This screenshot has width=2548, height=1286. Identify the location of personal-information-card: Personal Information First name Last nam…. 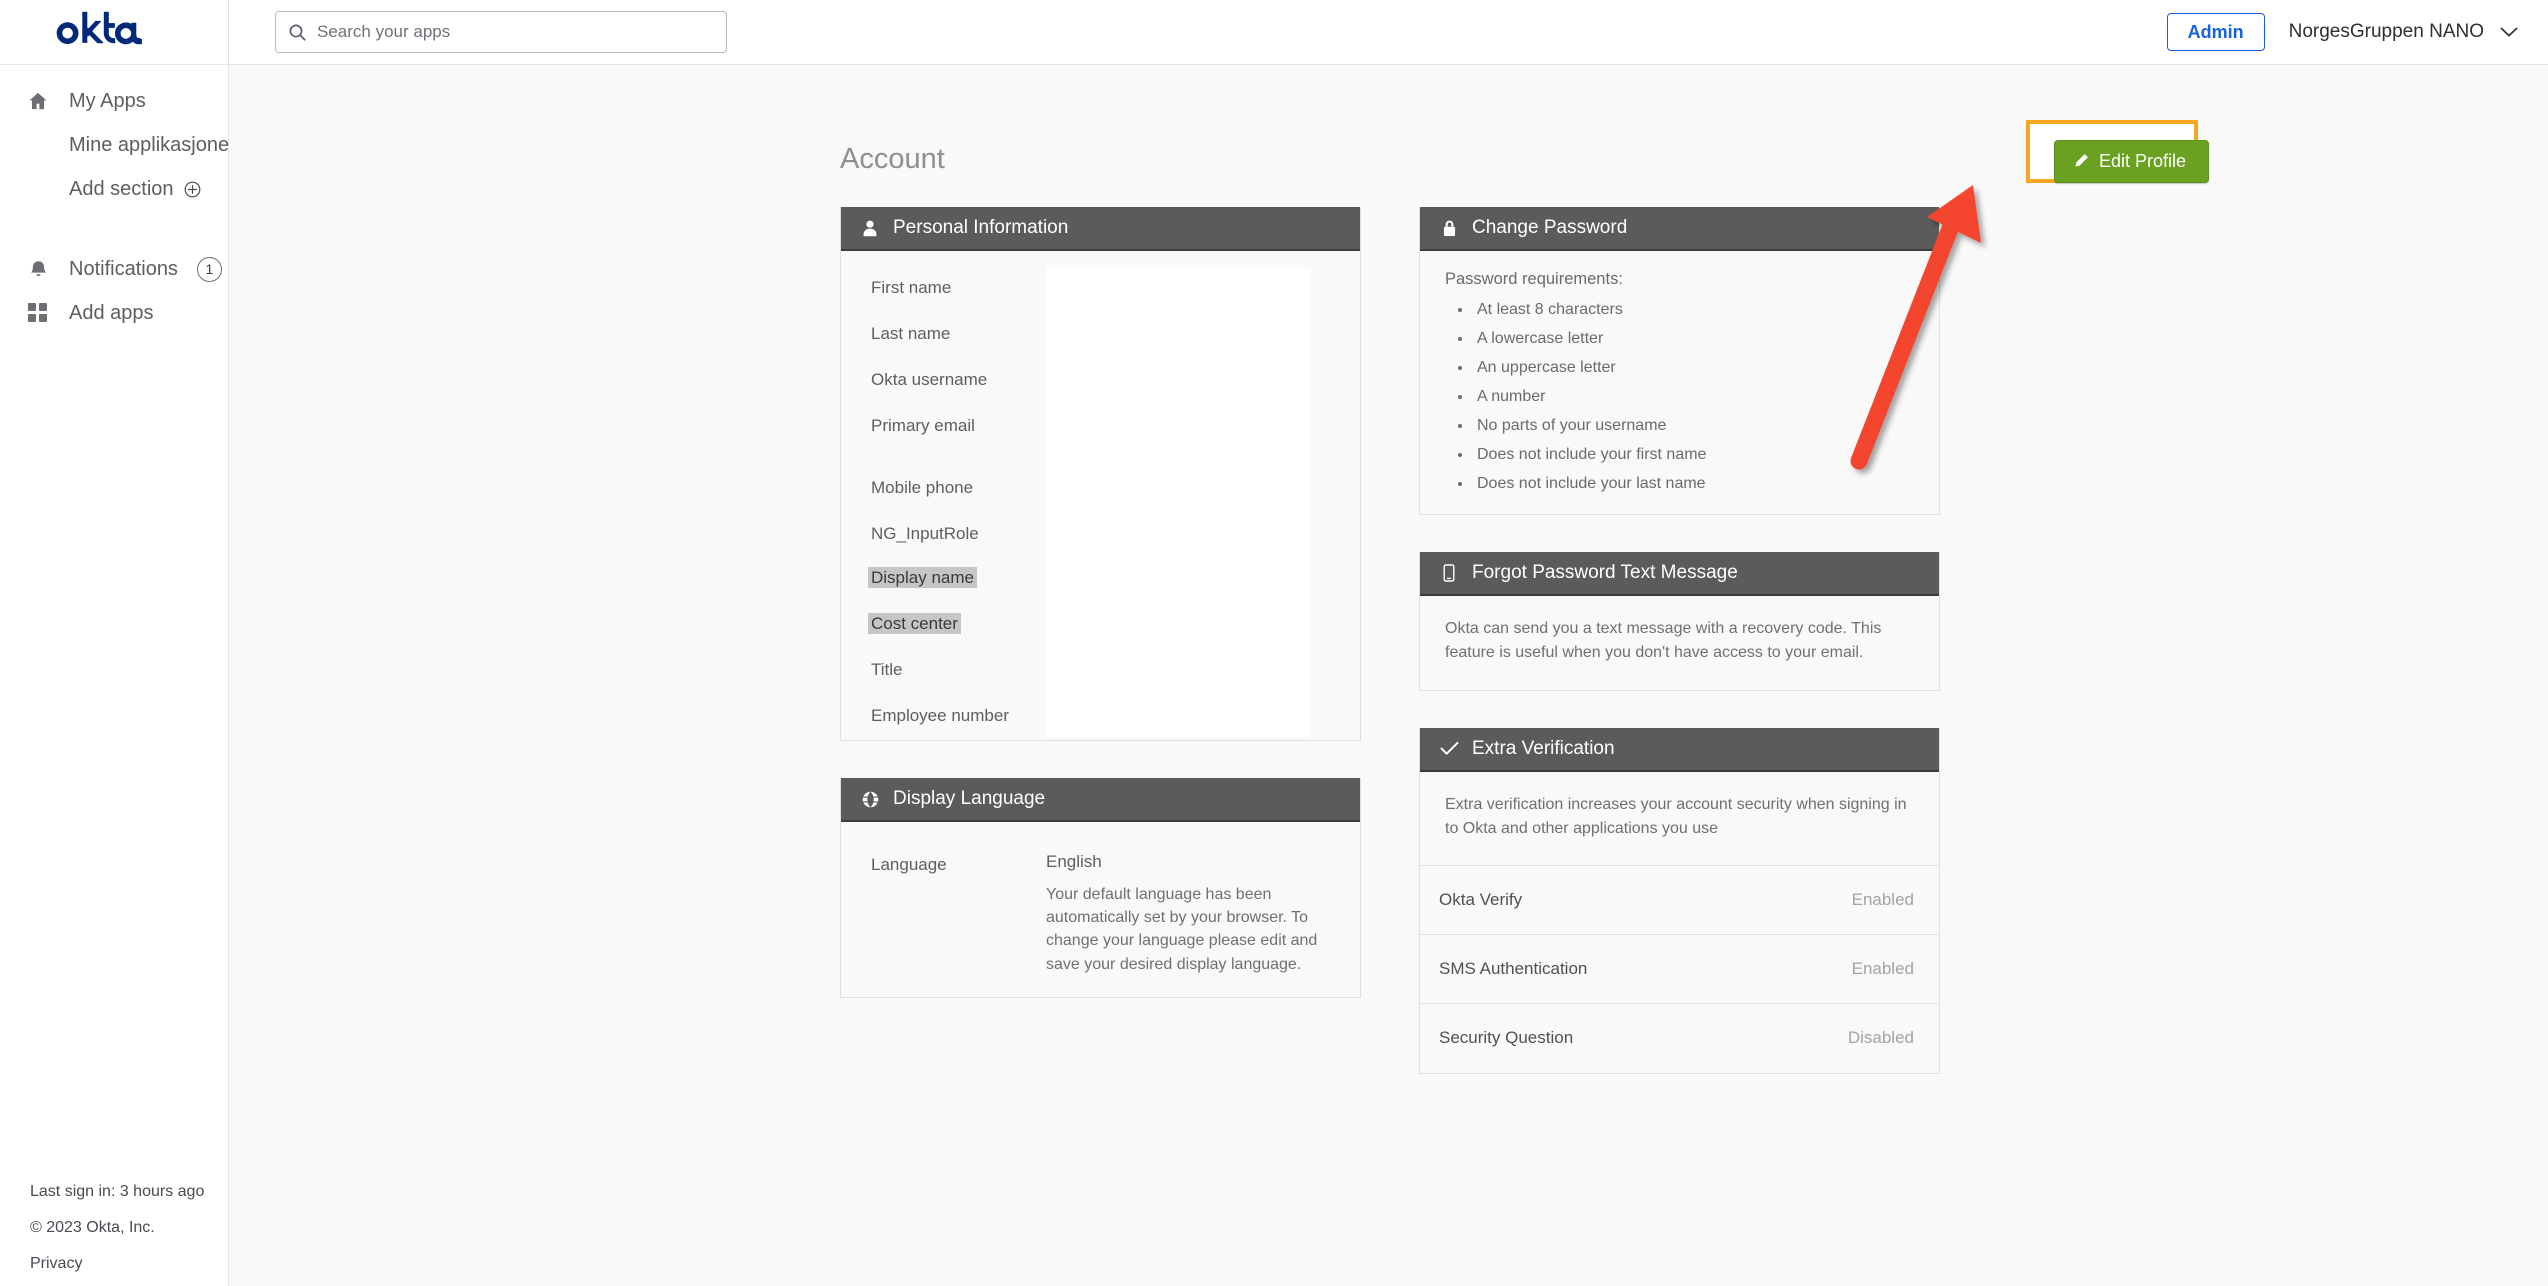
(1100, 474).